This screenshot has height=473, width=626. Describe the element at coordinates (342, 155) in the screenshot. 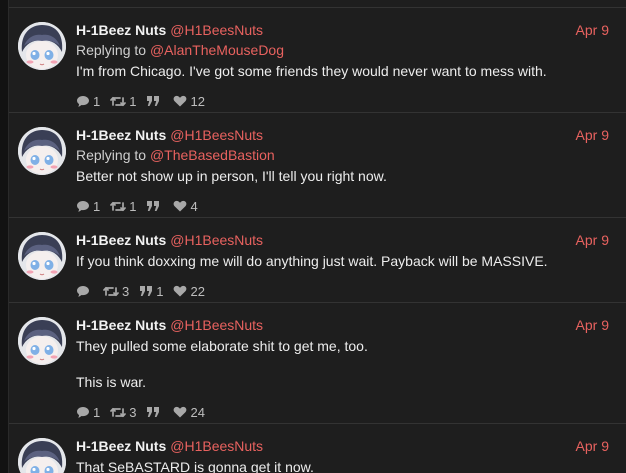

I see `reply-context: Replying to @TheBasedBastion` at that location.